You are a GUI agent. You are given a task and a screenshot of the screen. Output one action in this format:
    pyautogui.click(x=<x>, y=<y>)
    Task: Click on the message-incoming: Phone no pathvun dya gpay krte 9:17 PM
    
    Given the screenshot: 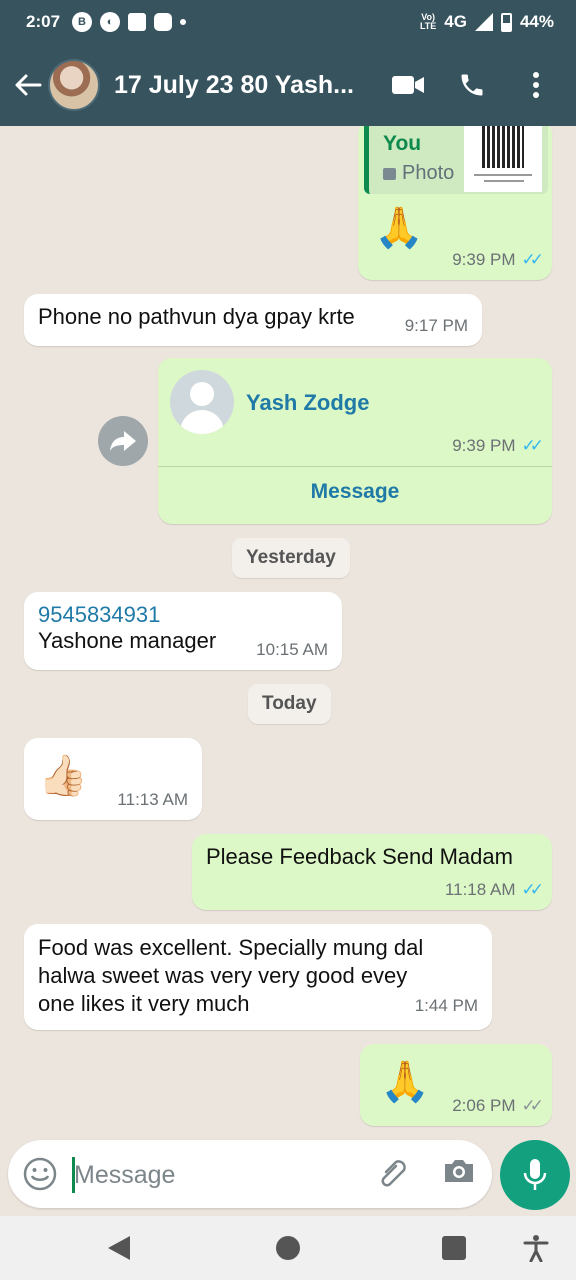 What is the action you would take?
    pyautogui.click(x=253, y=320)
    